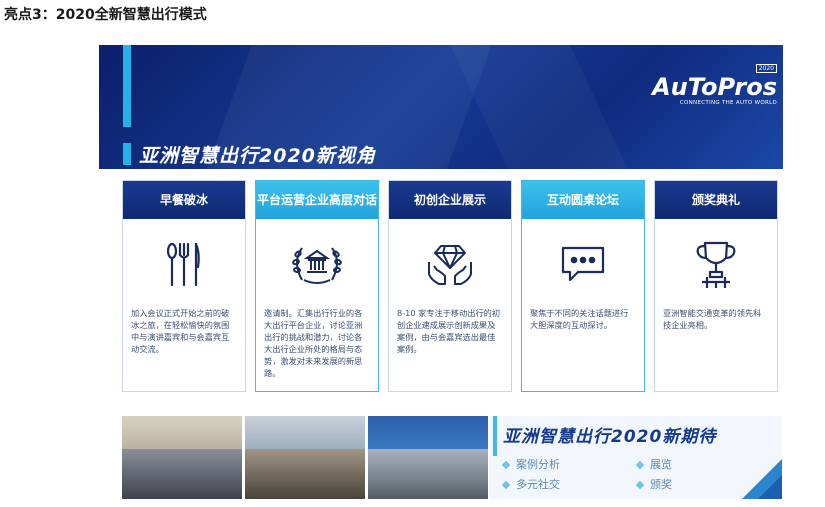 The width and height of the screenshot is (825, 507). I want to click on logo-badge: 2020, so click(766, 68).